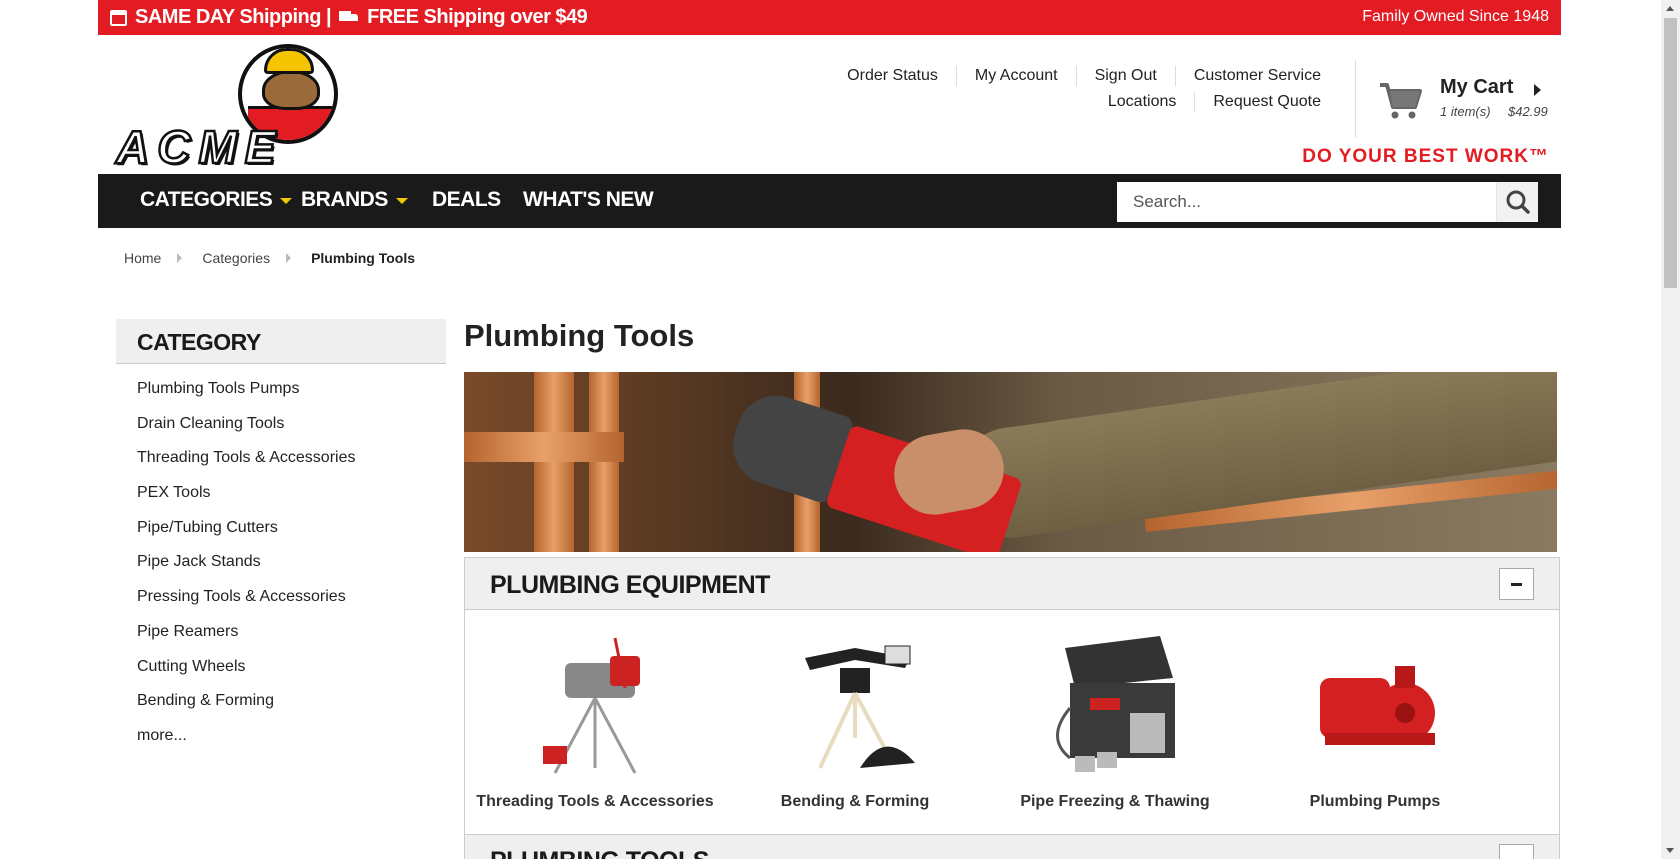 Image resolution: width=1680 pixels, height=859 pixels. I want to click on utility-links-row-2: Locations Request Quote, so click(1075, 102).